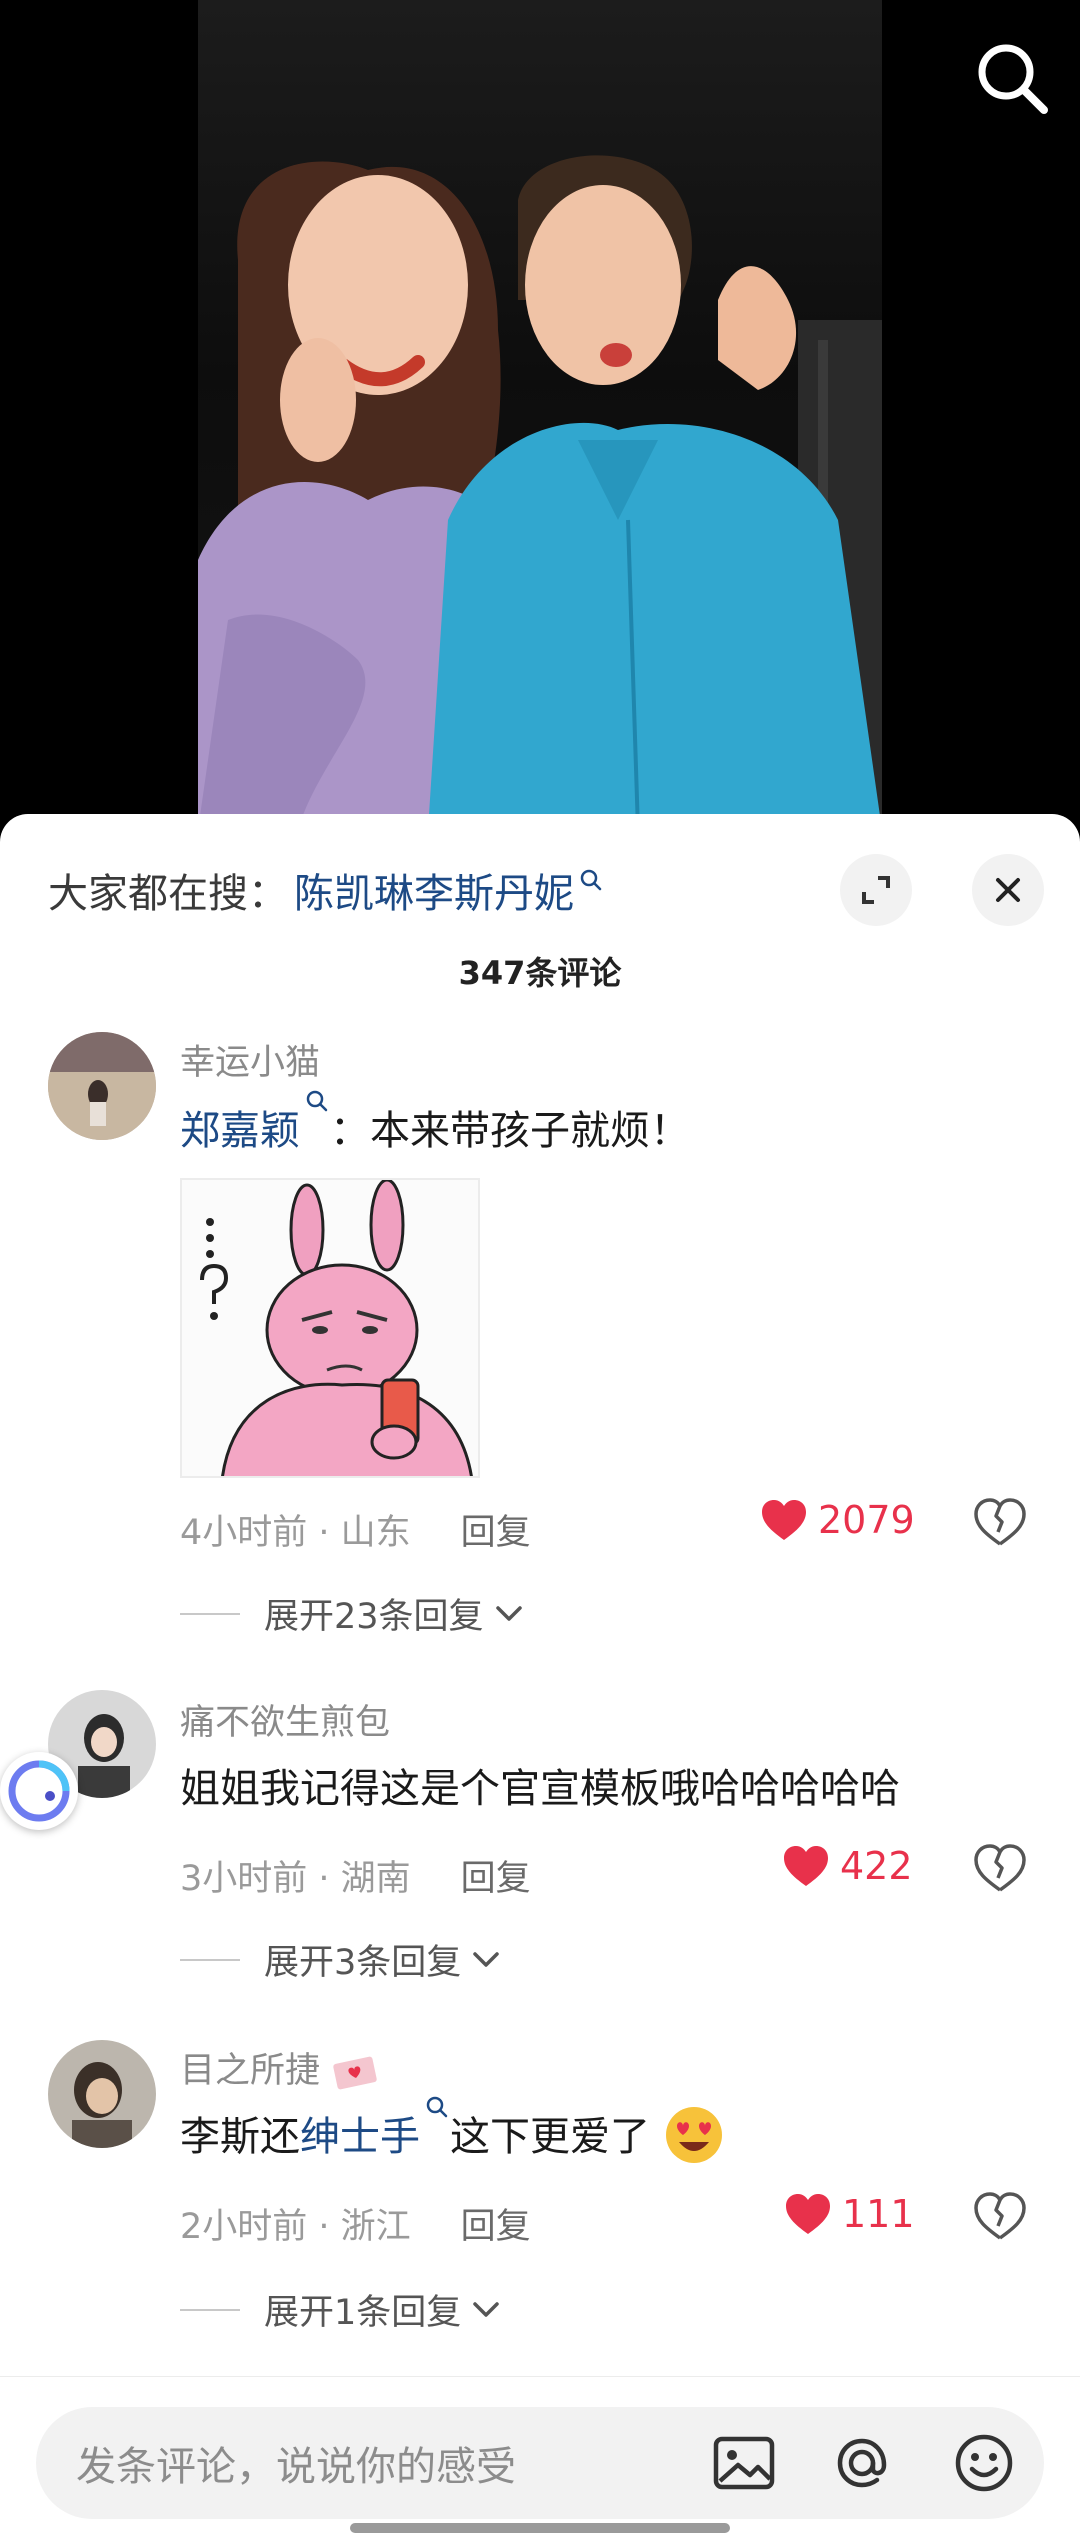 This screenshot has height=2546, width=1080. Describe the element at coordinates (540, 1789) in the screenshot. I see `comment-text: 姐姐我记得这是个官宣模板哦哈哈哈哈哈` at that location.